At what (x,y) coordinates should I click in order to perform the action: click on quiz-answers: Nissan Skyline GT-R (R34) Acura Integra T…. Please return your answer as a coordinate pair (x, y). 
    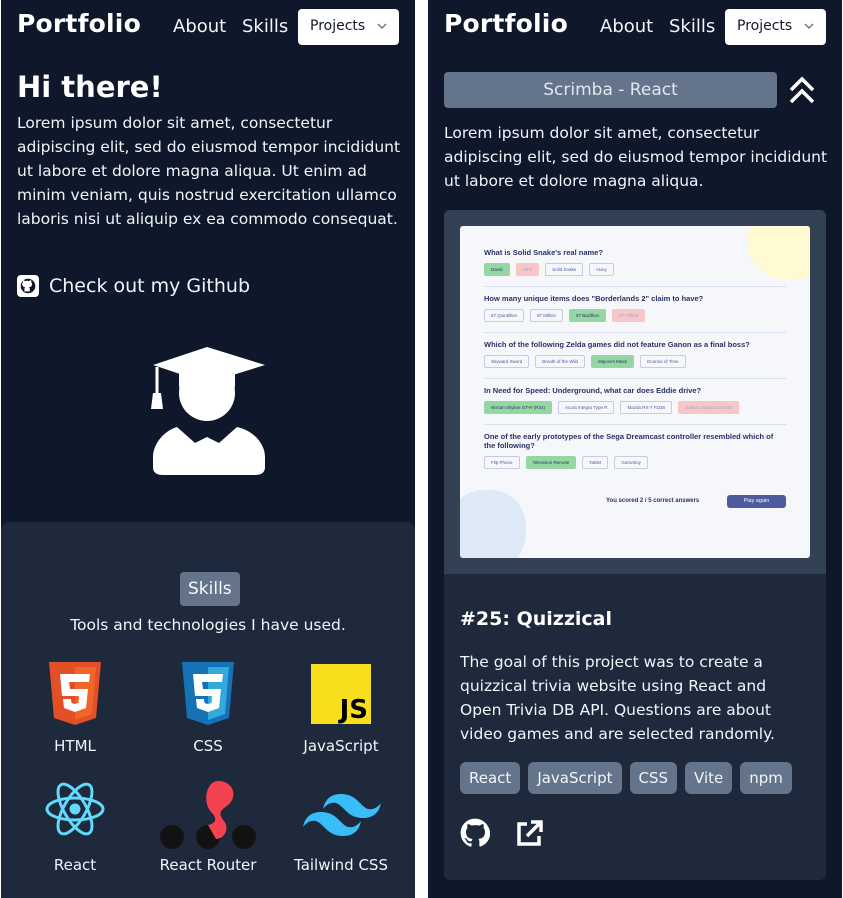
    Looking at the image, I should click on (635, 407).